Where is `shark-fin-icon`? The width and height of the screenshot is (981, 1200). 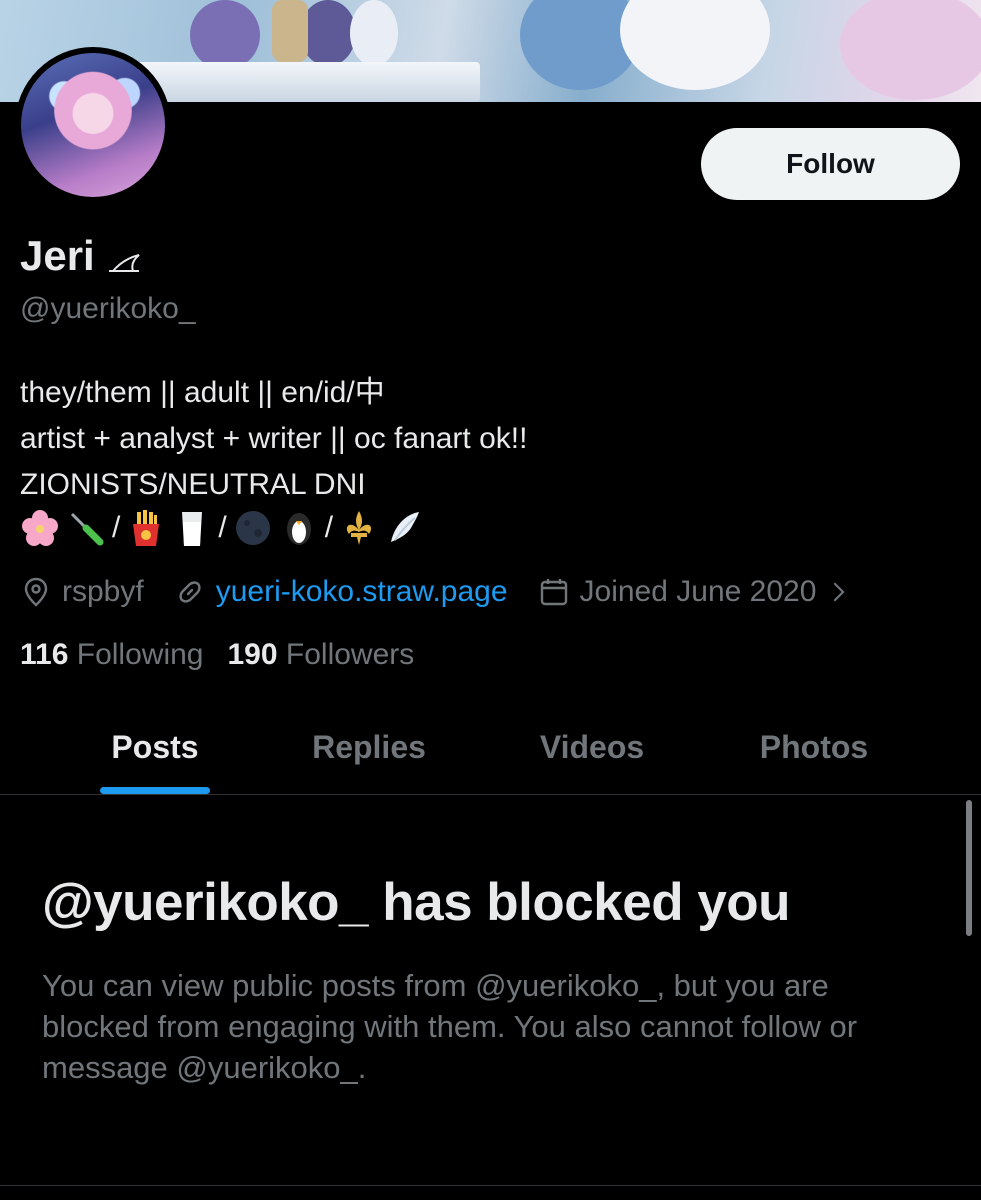
shark-fin-icon is located at coordinates (124, 263).